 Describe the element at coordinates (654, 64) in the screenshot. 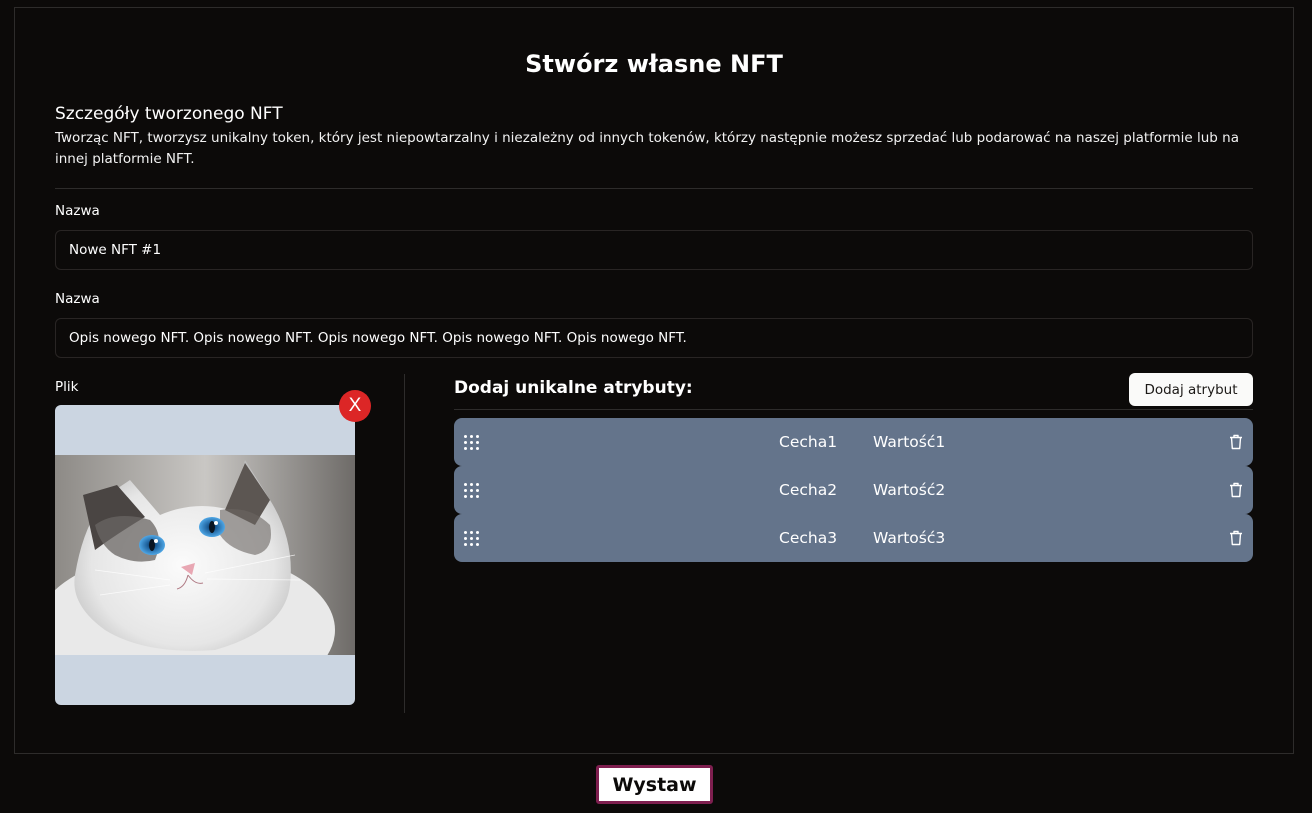

I see `page-title: Stwórz własne NFT` at that location.